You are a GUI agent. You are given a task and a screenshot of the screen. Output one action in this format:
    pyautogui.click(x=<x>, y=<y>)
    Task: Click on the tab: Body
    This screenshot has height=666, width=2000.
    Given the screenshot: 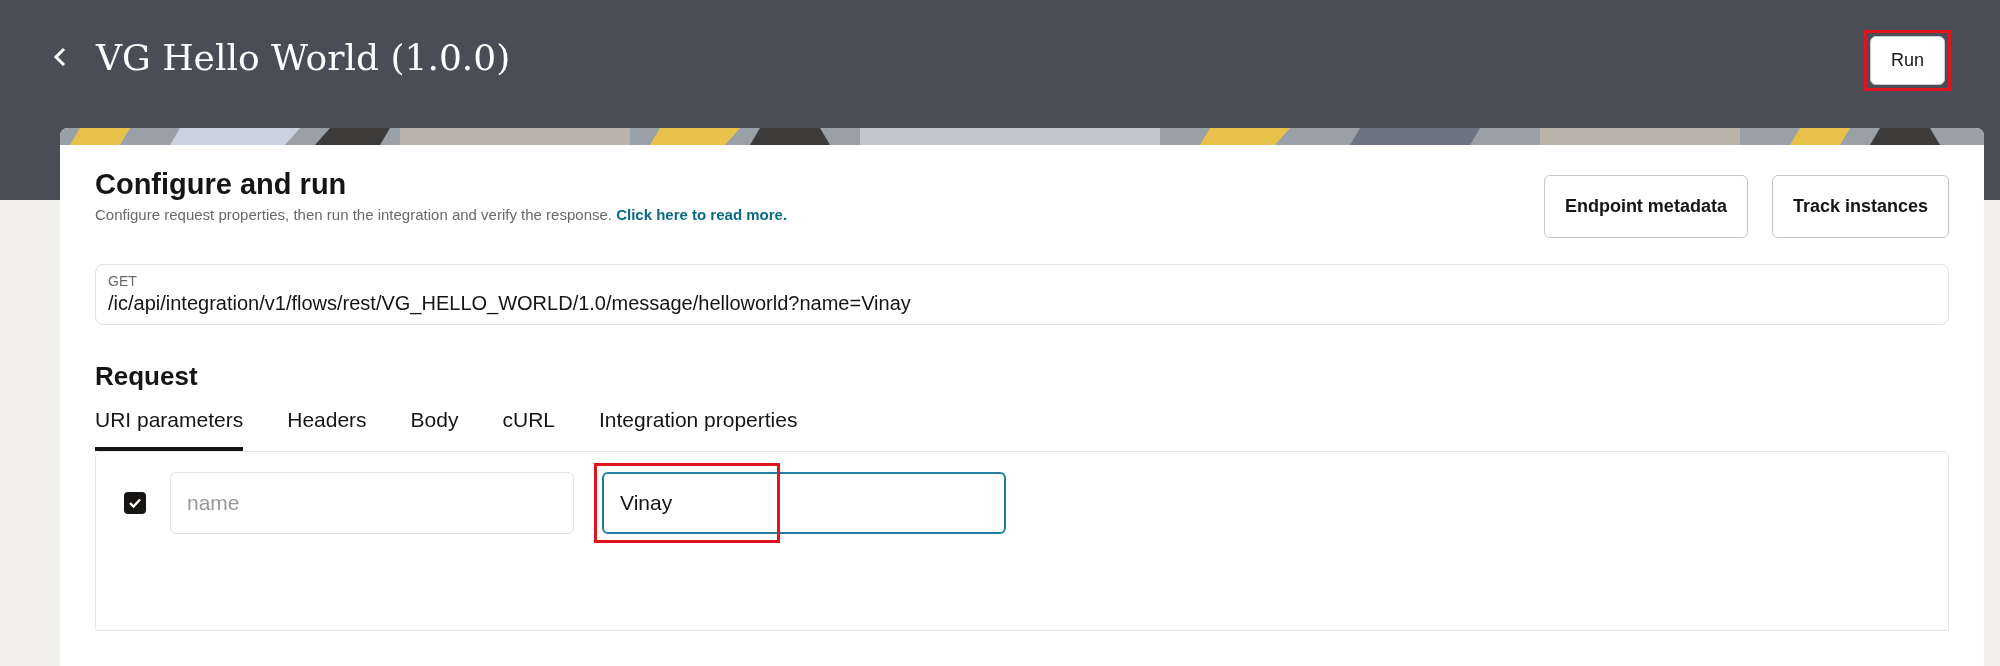 What is the action you would take?
    pyautogui.click(x=434, y=428)
    